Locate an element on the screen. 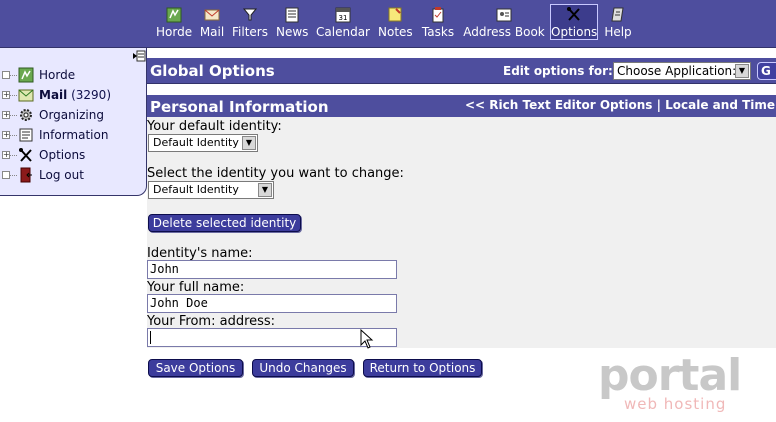 Image resolution: width=776 pixels, height=422 pixels. default-identity-select-value: Default Identity is located at coordinates (196, 142).